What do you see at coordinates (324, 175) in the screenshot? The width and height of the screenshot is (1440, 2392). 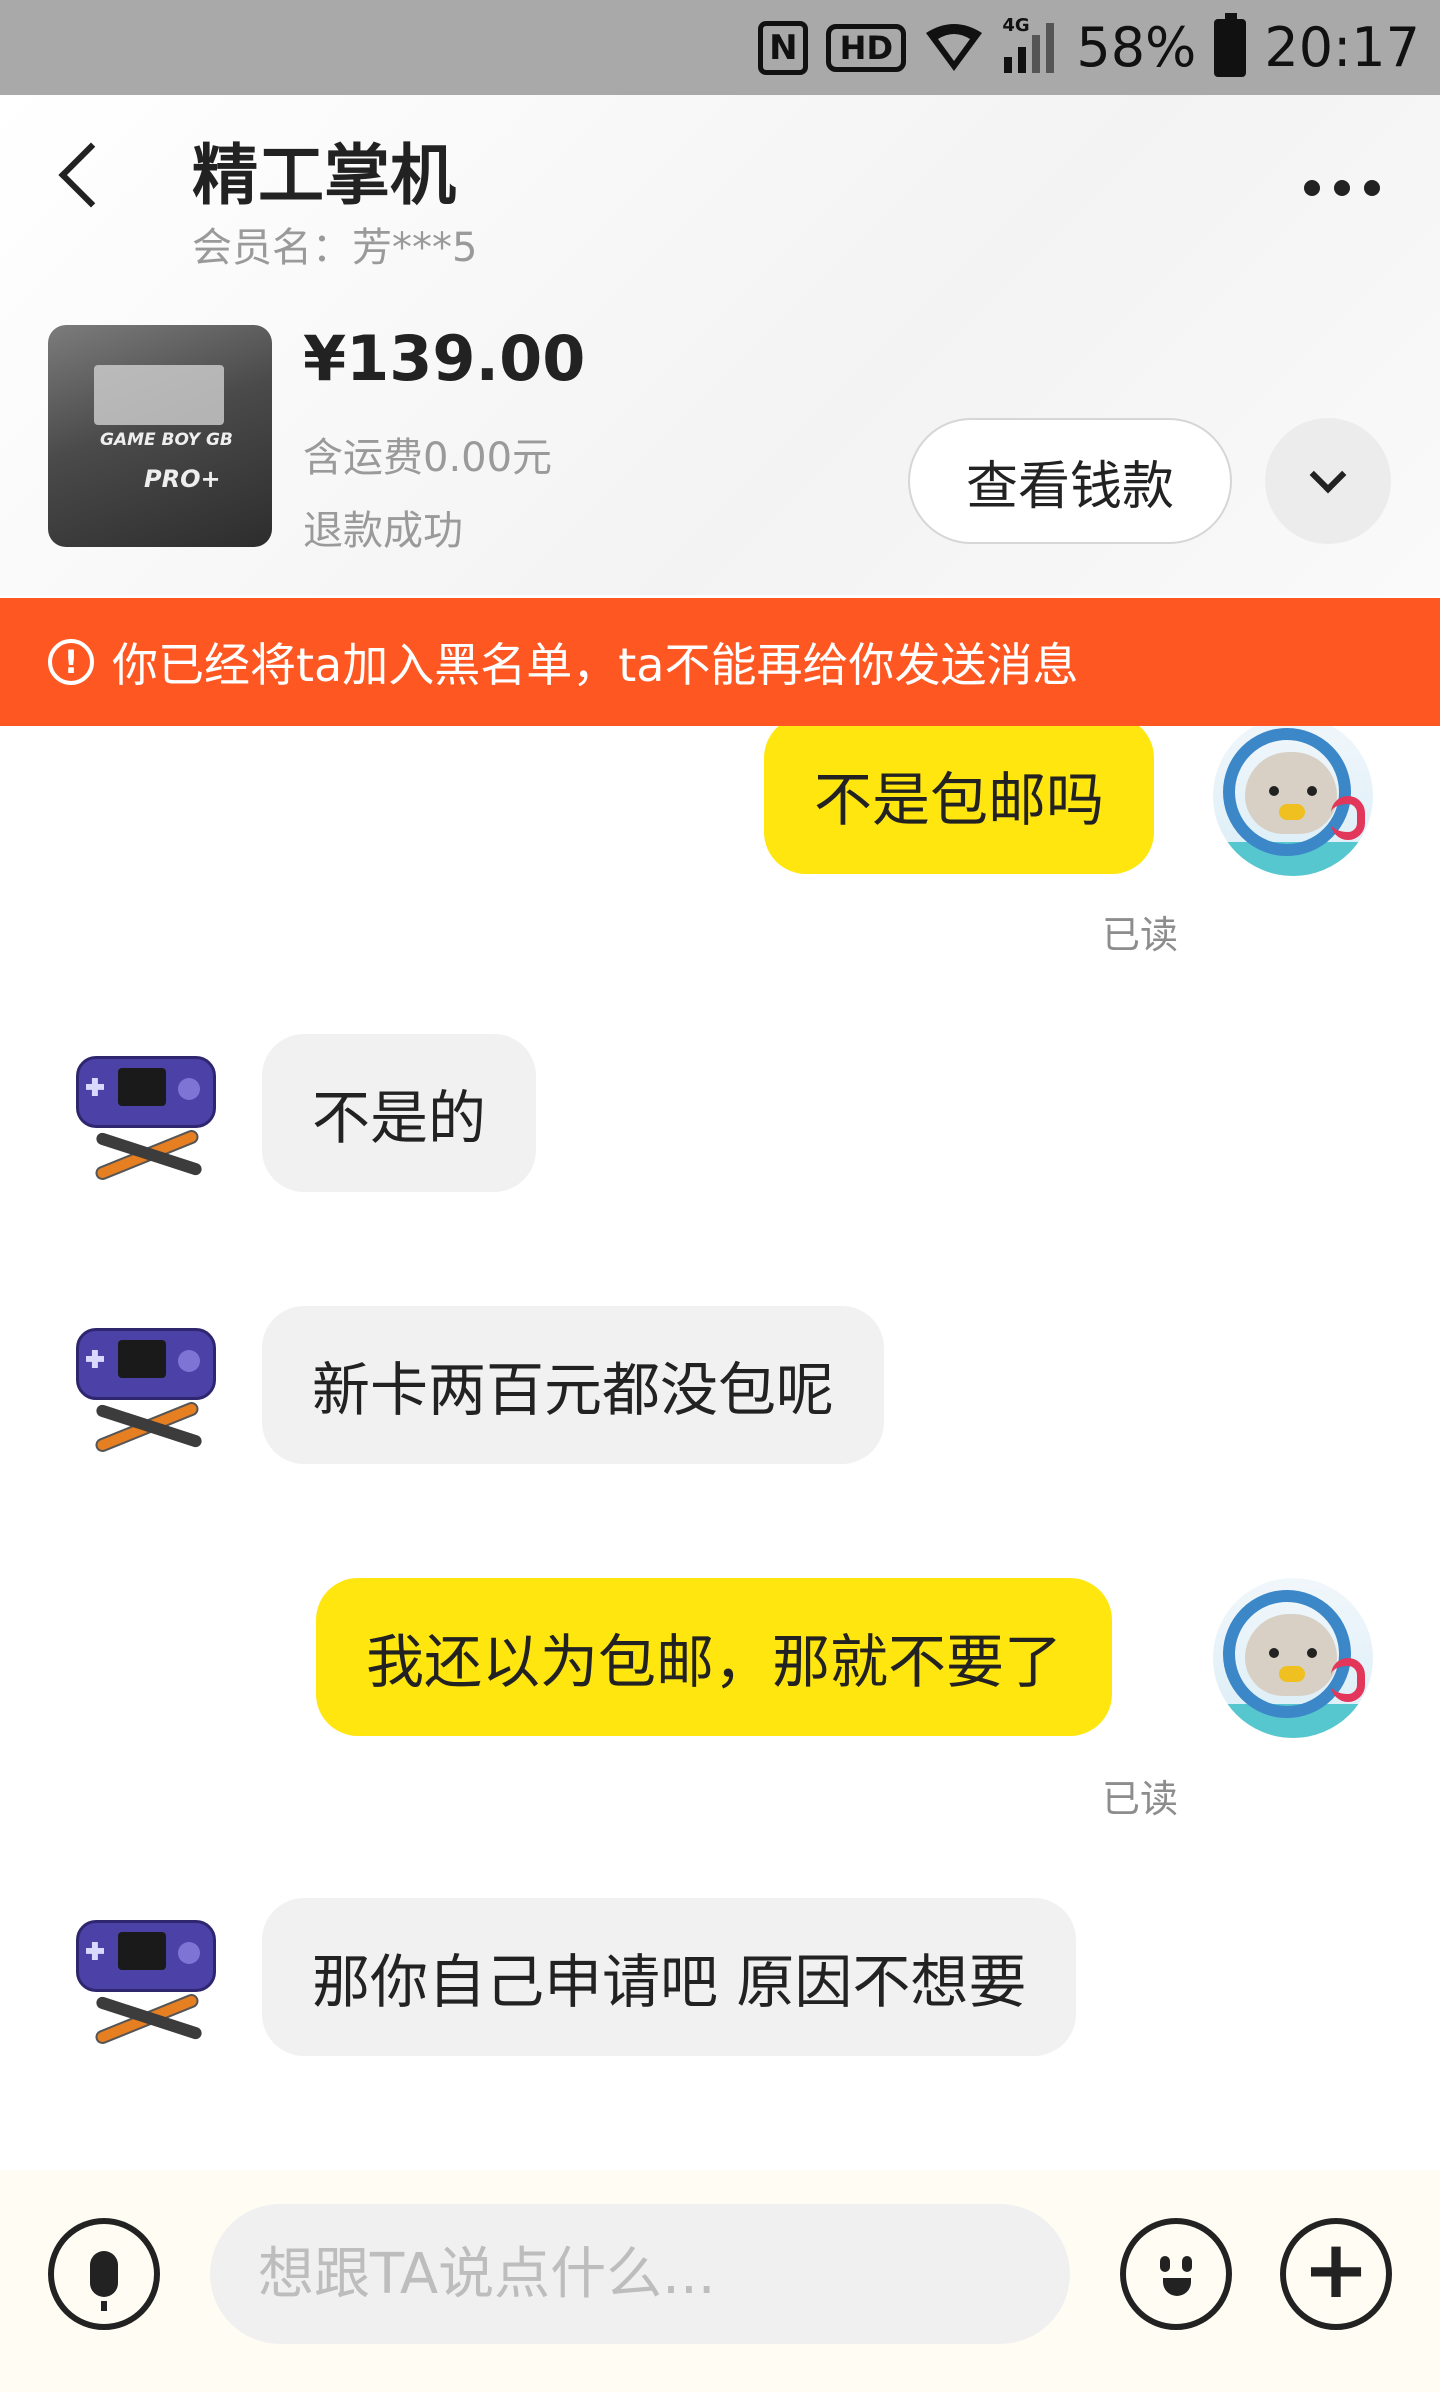 I see `page-title: 精工掌机` at bounding box center [324, 175].